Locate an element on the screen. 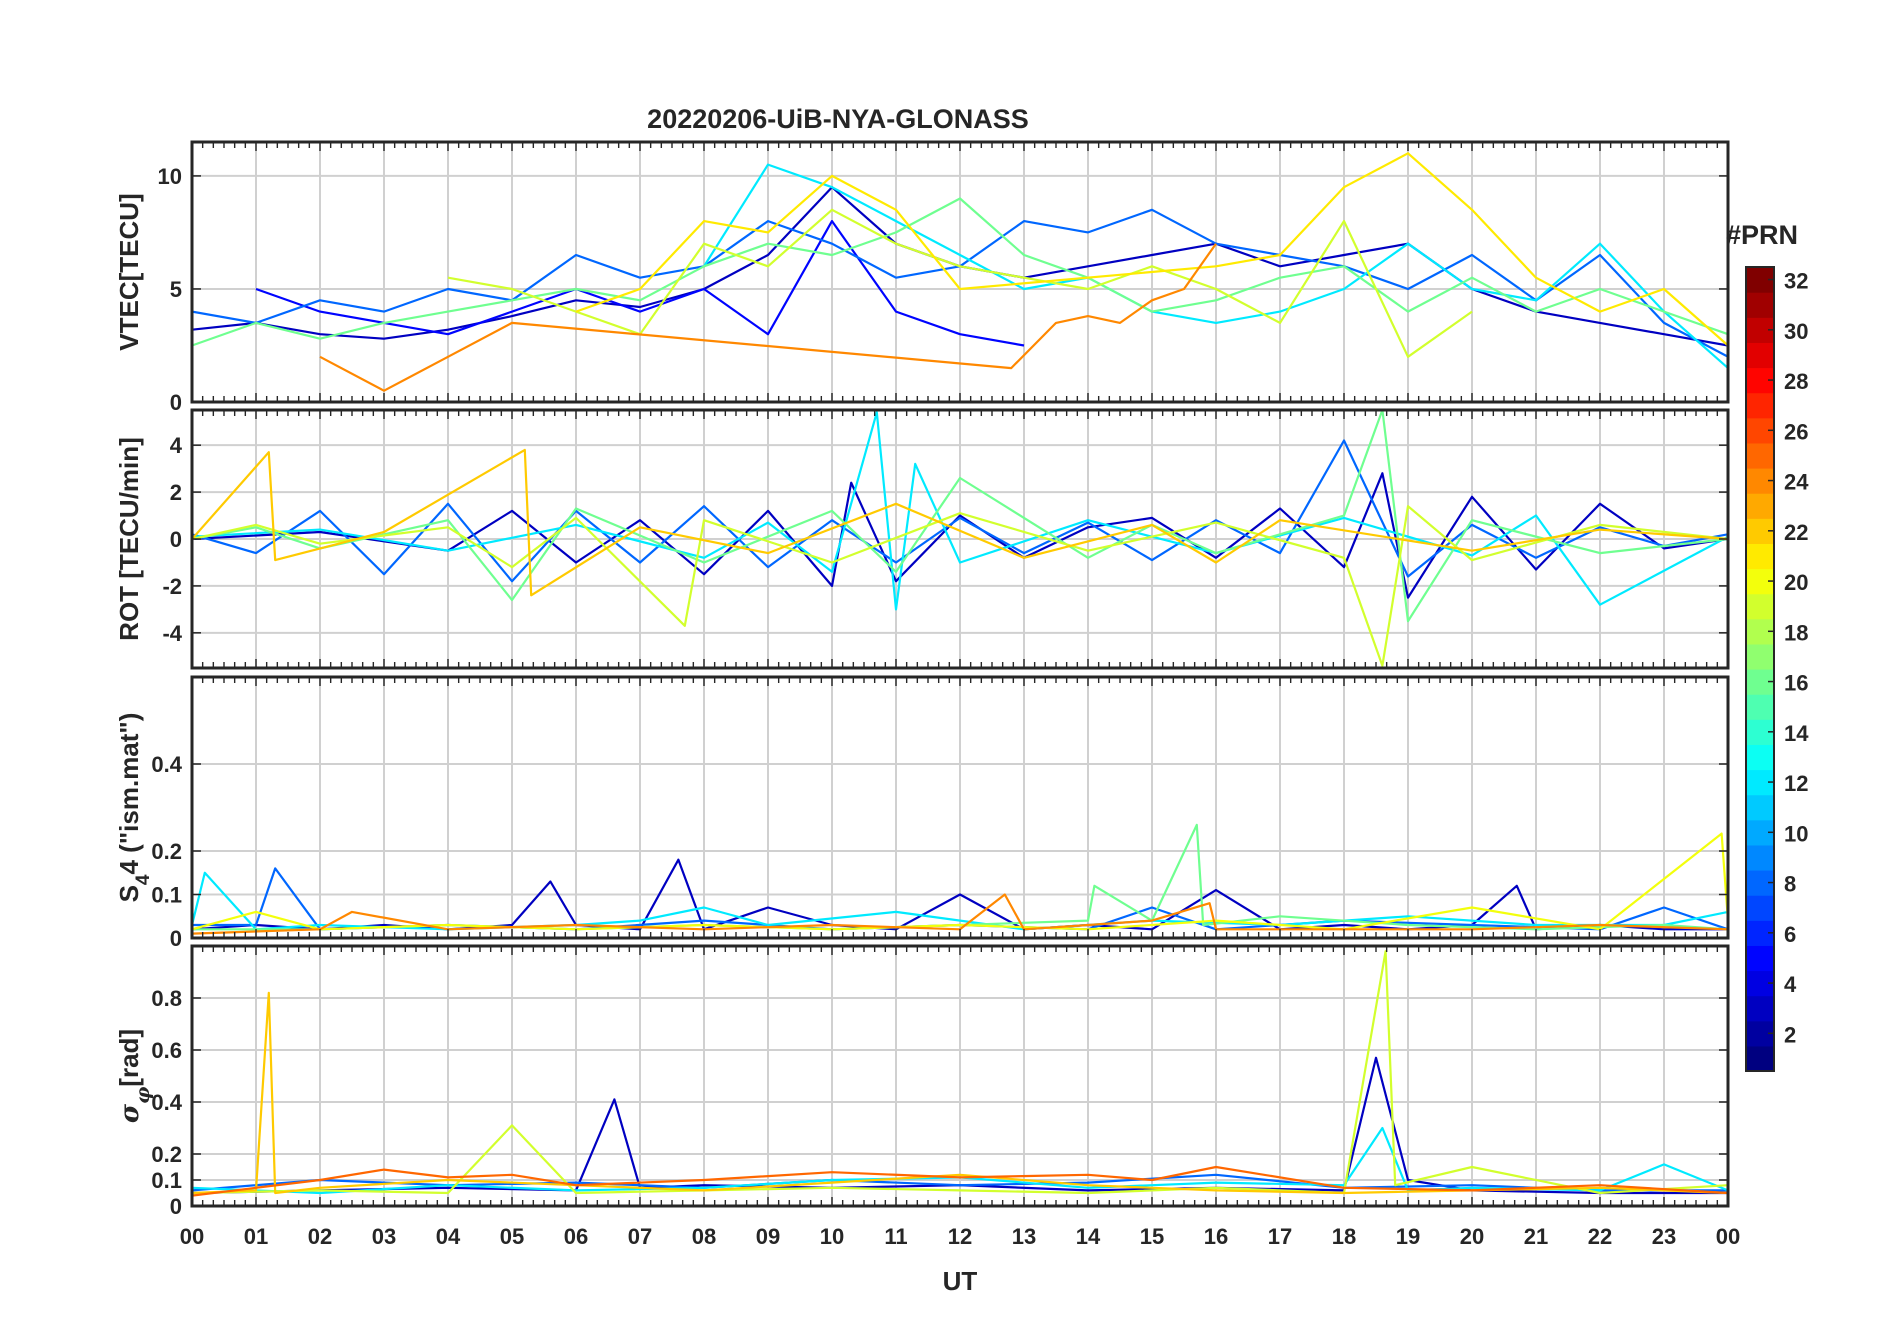 The image size is (1902, 1330). colorbar-tick-label: 4 is located at coordinates (1790, 984).